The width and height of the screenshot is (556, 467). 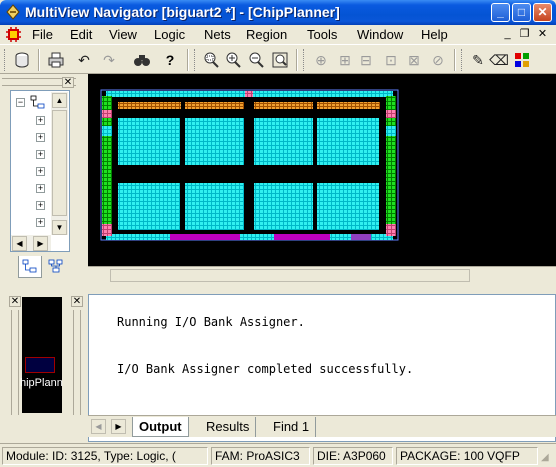 I want to click on unassign-icon: ⊘, so click(x=438, y=60).